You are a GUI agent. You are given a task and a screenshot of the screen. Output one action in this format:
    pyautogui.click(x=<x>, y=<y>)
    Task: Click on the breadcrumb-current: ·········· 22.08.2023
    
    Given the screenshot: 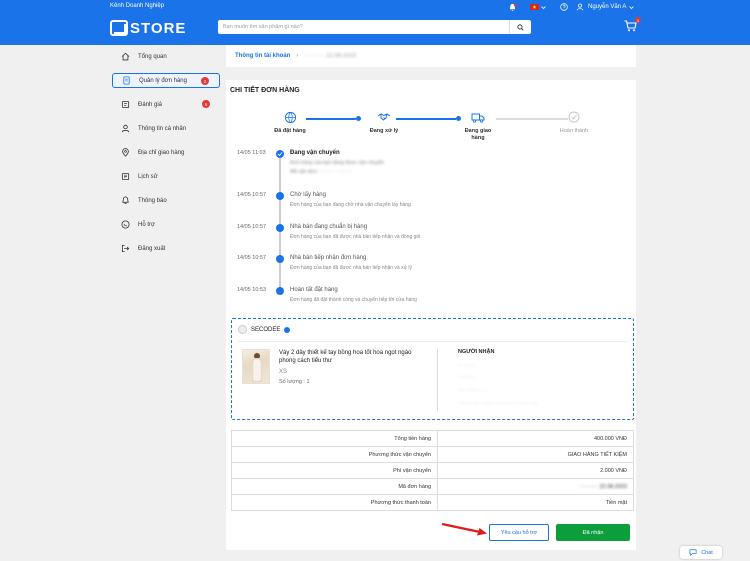 What is the action you would take?
    pyautogui.click(x=330, y=56)
    